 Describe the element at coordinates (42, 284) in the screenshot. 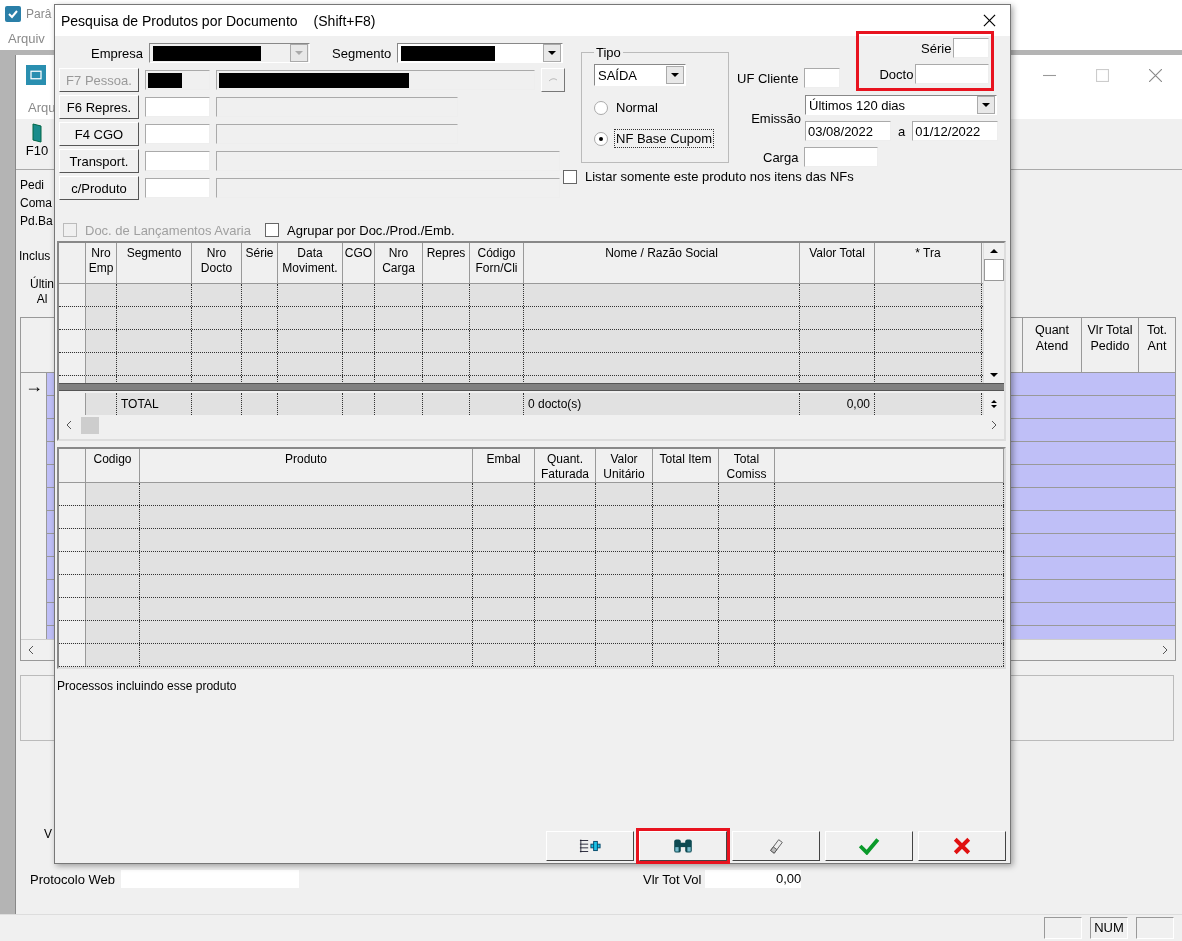

I see `field-label: Últin` at that location.